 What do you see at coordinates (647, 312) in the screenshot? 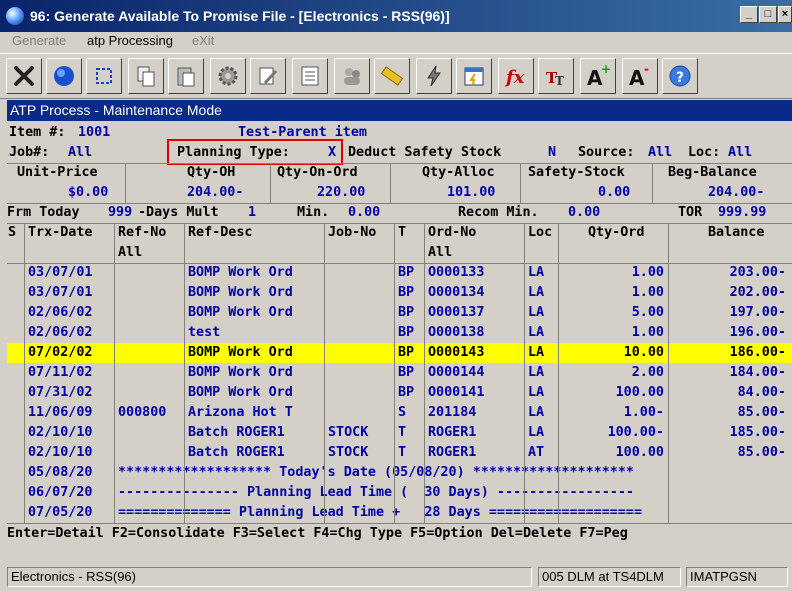
I see `cell-qty-ord: 5.00` at bounding box center [647, 312].